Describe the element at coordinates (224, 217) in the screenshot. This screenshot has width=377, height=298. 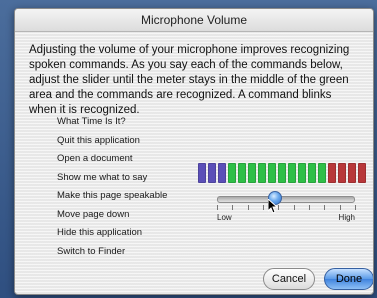
I see `slider-low-label: Low` at that location.